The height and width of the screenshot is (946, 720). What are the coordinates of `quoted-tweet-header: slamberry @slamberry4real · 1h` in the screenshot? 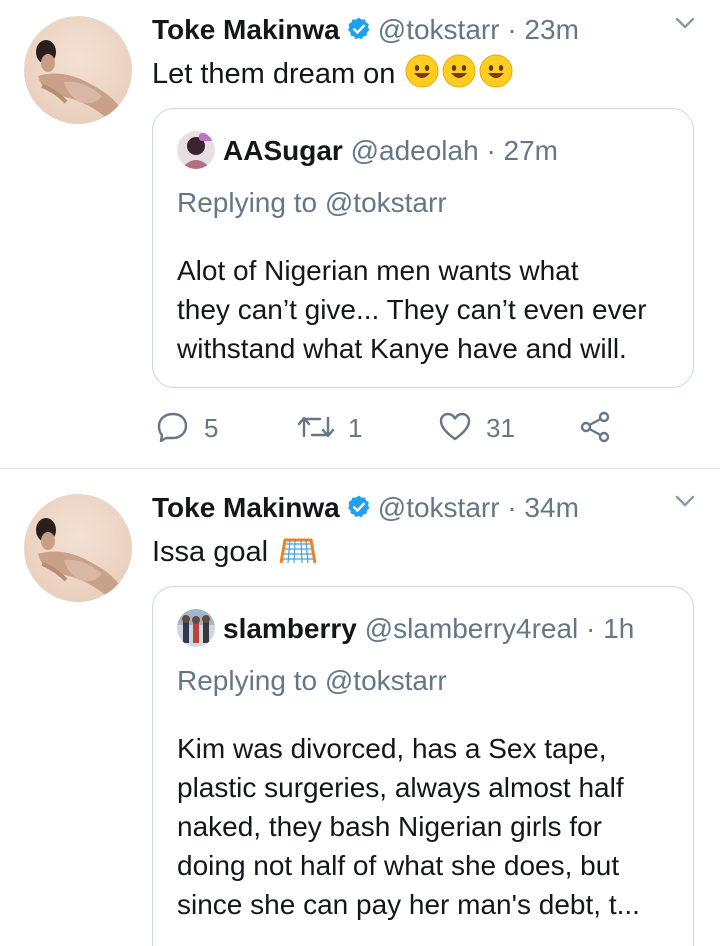 It's located at (405, 629).